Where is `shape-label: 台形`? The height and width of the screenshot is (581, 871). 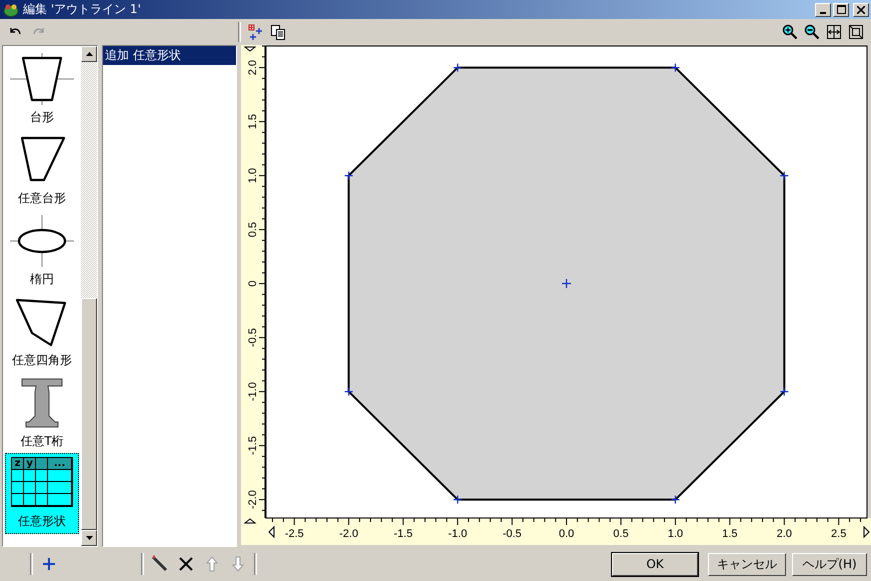 shape-label: 台形 is located at coordinates (42, 117).